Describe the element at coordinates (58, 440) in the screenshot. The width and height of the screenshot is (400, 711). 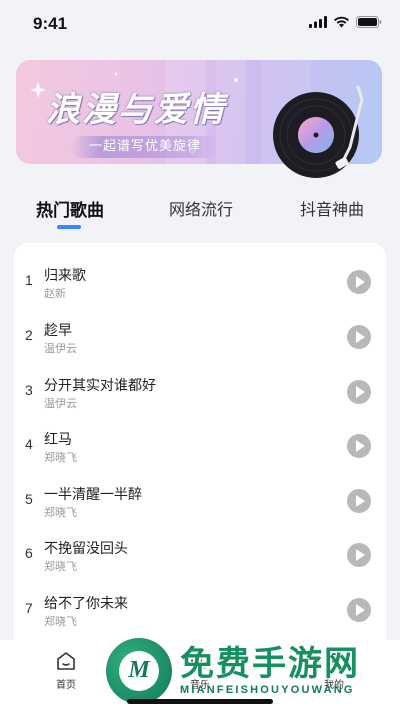
I see `song-title: 红马` at that location.